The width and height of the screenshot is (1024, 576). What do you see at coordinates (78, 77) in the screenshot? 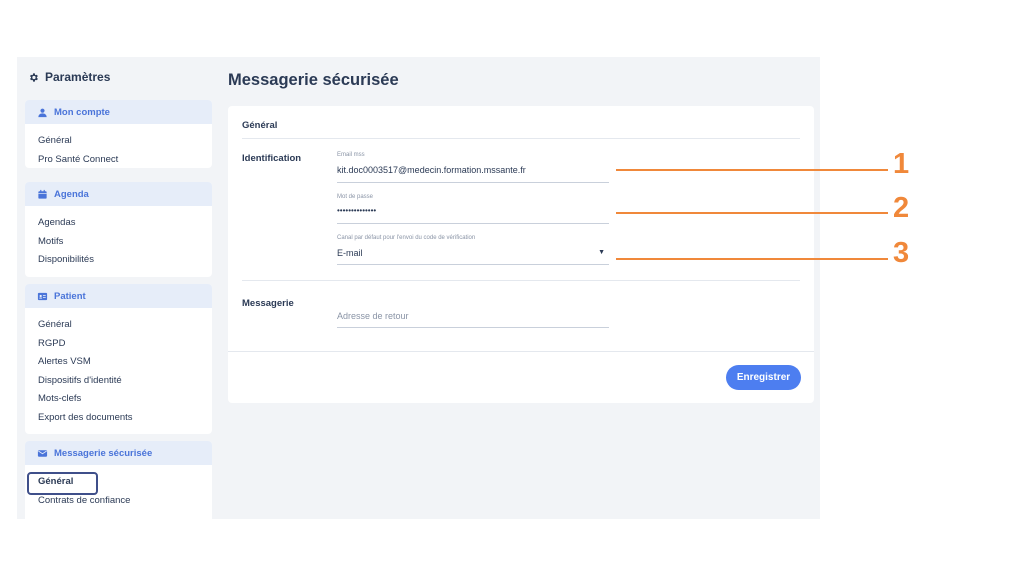
I see `settings-title-label: Paramètres` at bounding box center [78, 77].